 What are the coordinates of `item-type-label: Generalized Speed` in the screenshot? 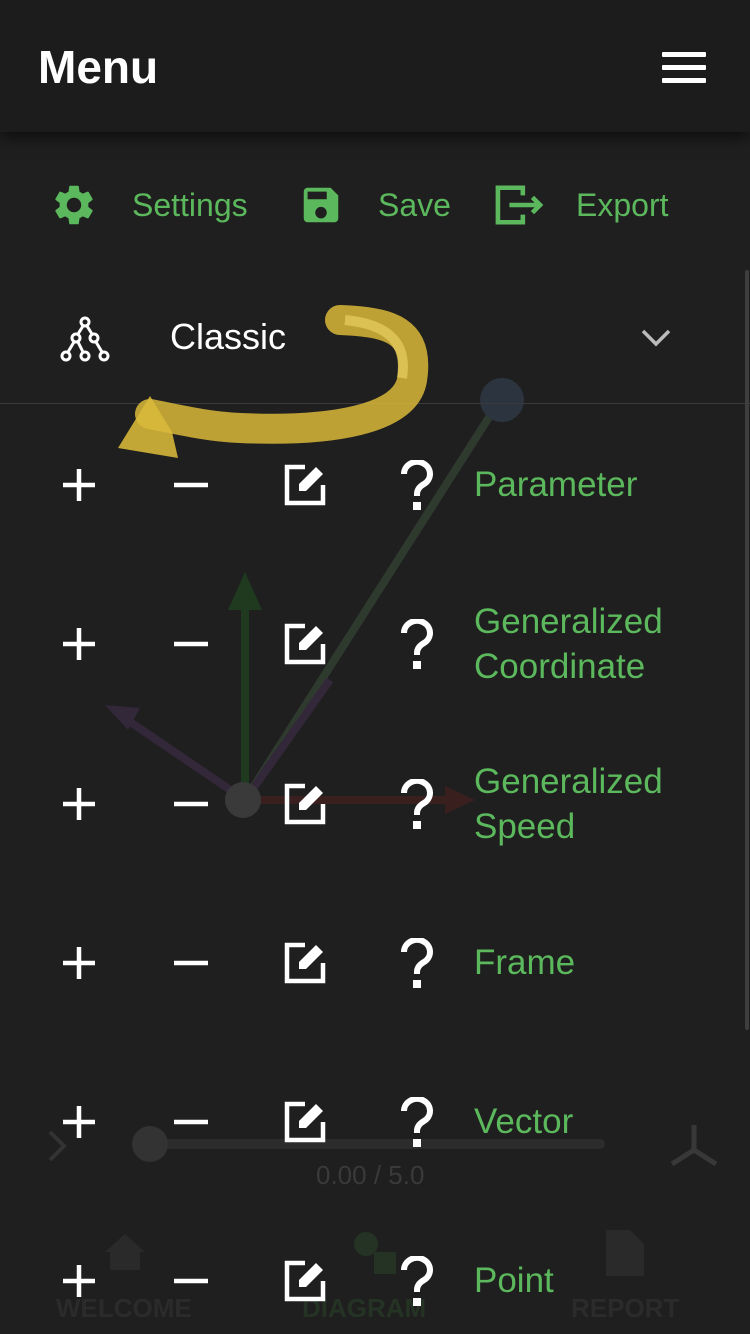 It's located at (568, 804).